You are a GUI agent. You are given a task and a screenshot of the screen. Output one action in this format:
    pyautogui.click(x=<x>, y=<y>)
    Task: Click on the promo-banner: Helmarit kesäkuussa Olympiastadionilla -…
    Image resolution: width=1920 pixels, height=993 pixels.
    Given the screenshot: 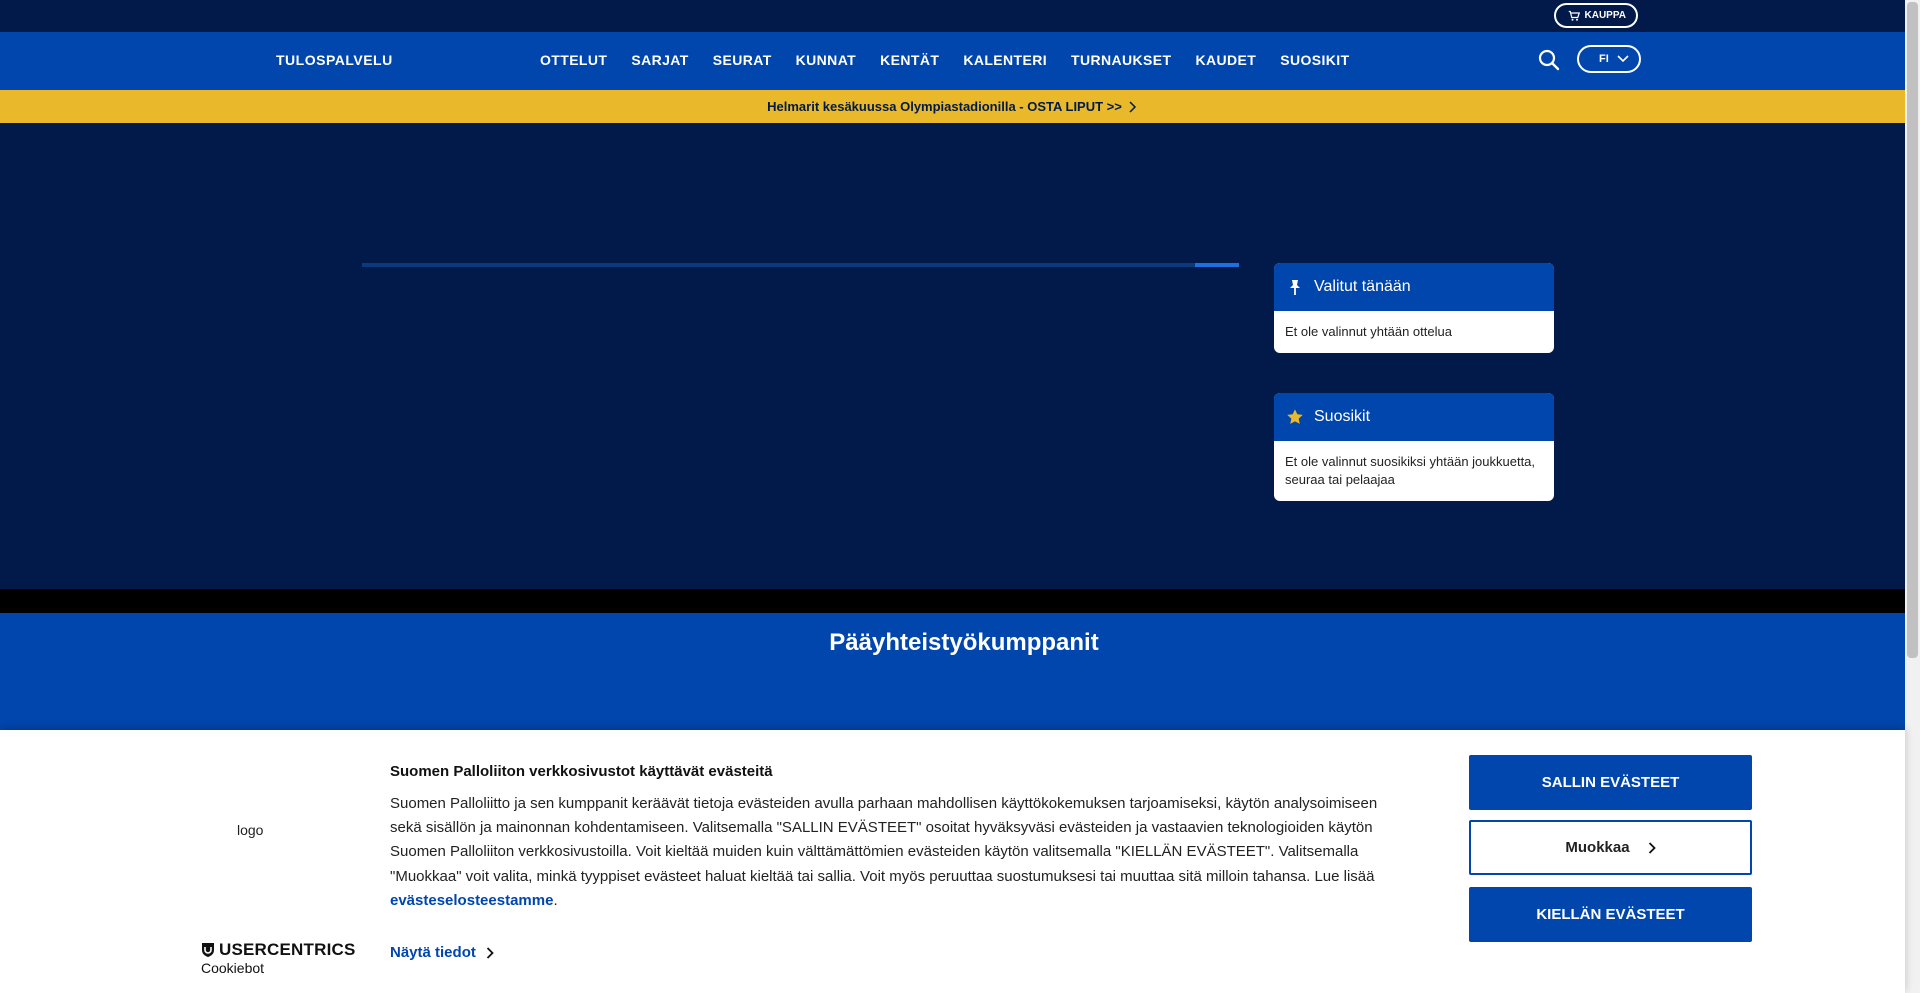 What is the action you would take?
    pyautogui.click(x=952, y=106)
    